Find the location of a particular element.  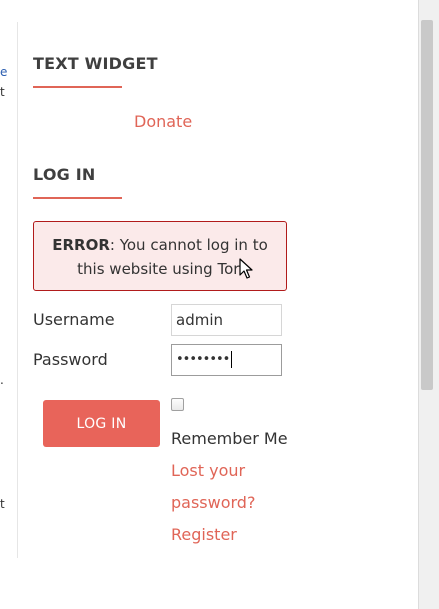

clipped-text-fragment: . is located at coordinates (2, 380).